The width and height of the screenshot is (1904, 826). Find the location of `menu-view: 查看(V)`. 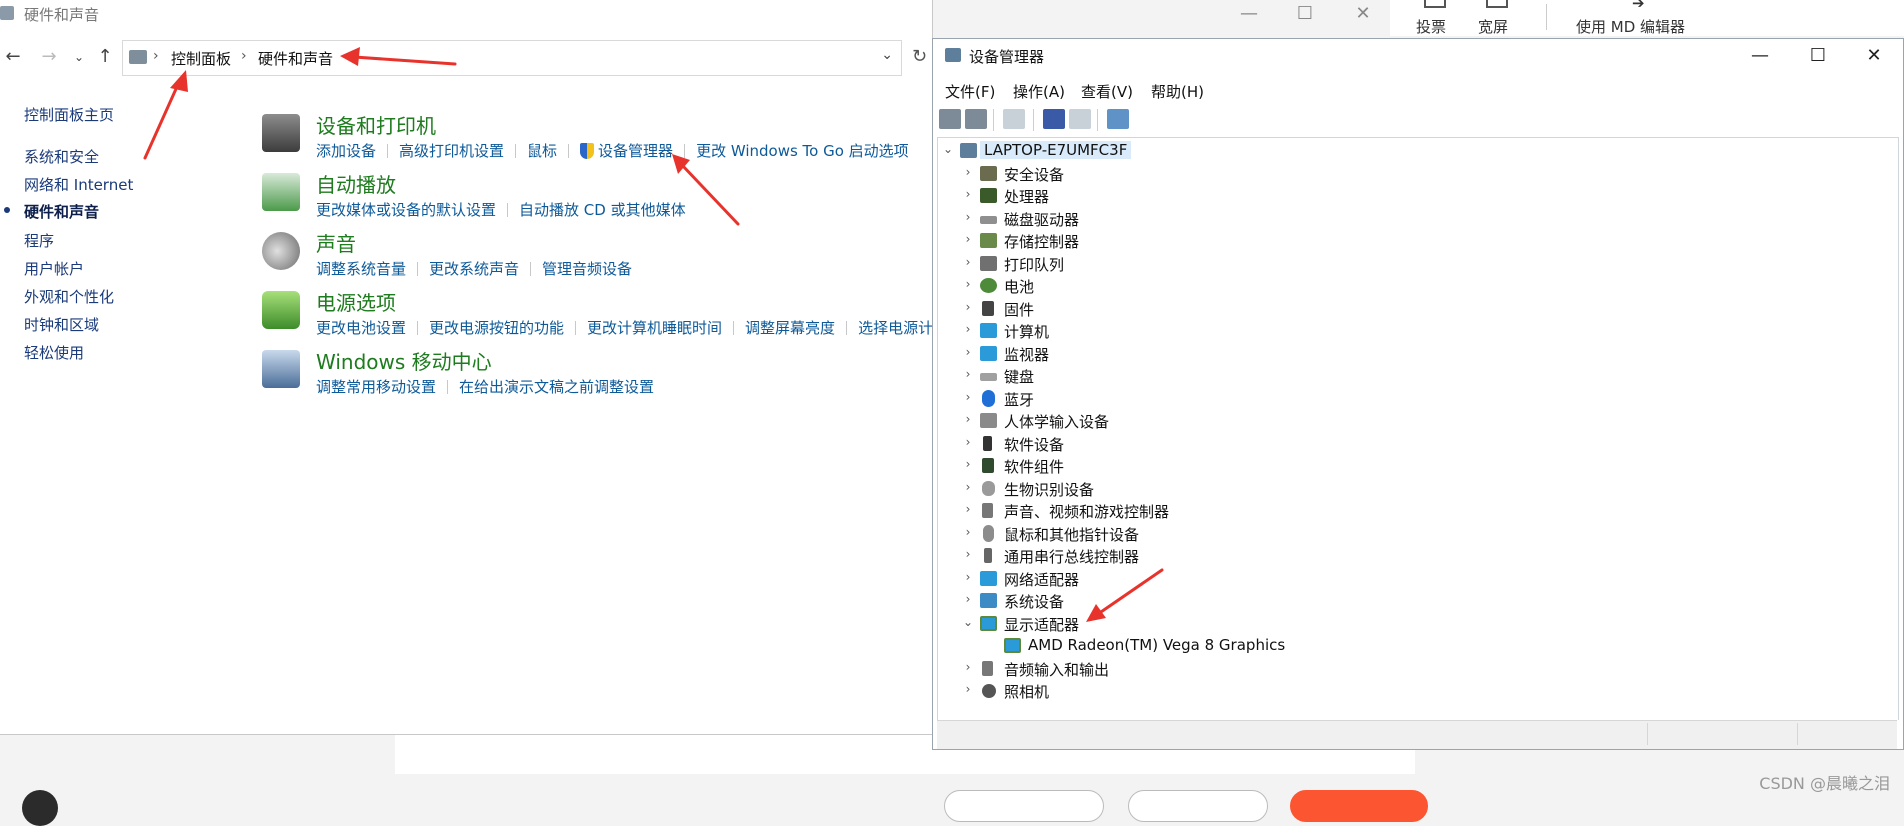

menu-view: 查看(V) is located at coordinates (1107, 91).